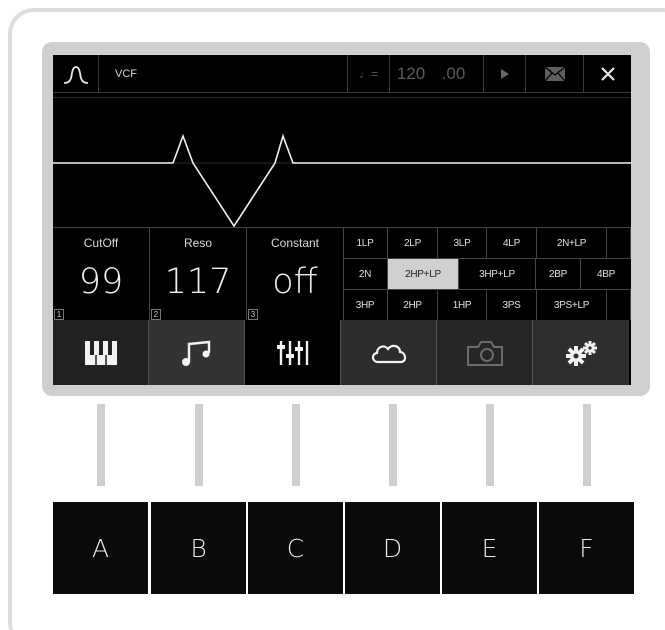  Describe the element at coordinates (453, 74) in the screenshot. I see `tempo-fraction: .00` at that location.